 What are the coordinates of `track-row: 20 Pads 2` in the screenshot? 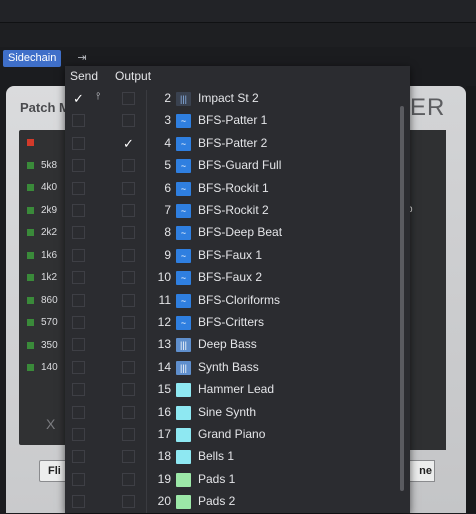 It's located at (232, 502).